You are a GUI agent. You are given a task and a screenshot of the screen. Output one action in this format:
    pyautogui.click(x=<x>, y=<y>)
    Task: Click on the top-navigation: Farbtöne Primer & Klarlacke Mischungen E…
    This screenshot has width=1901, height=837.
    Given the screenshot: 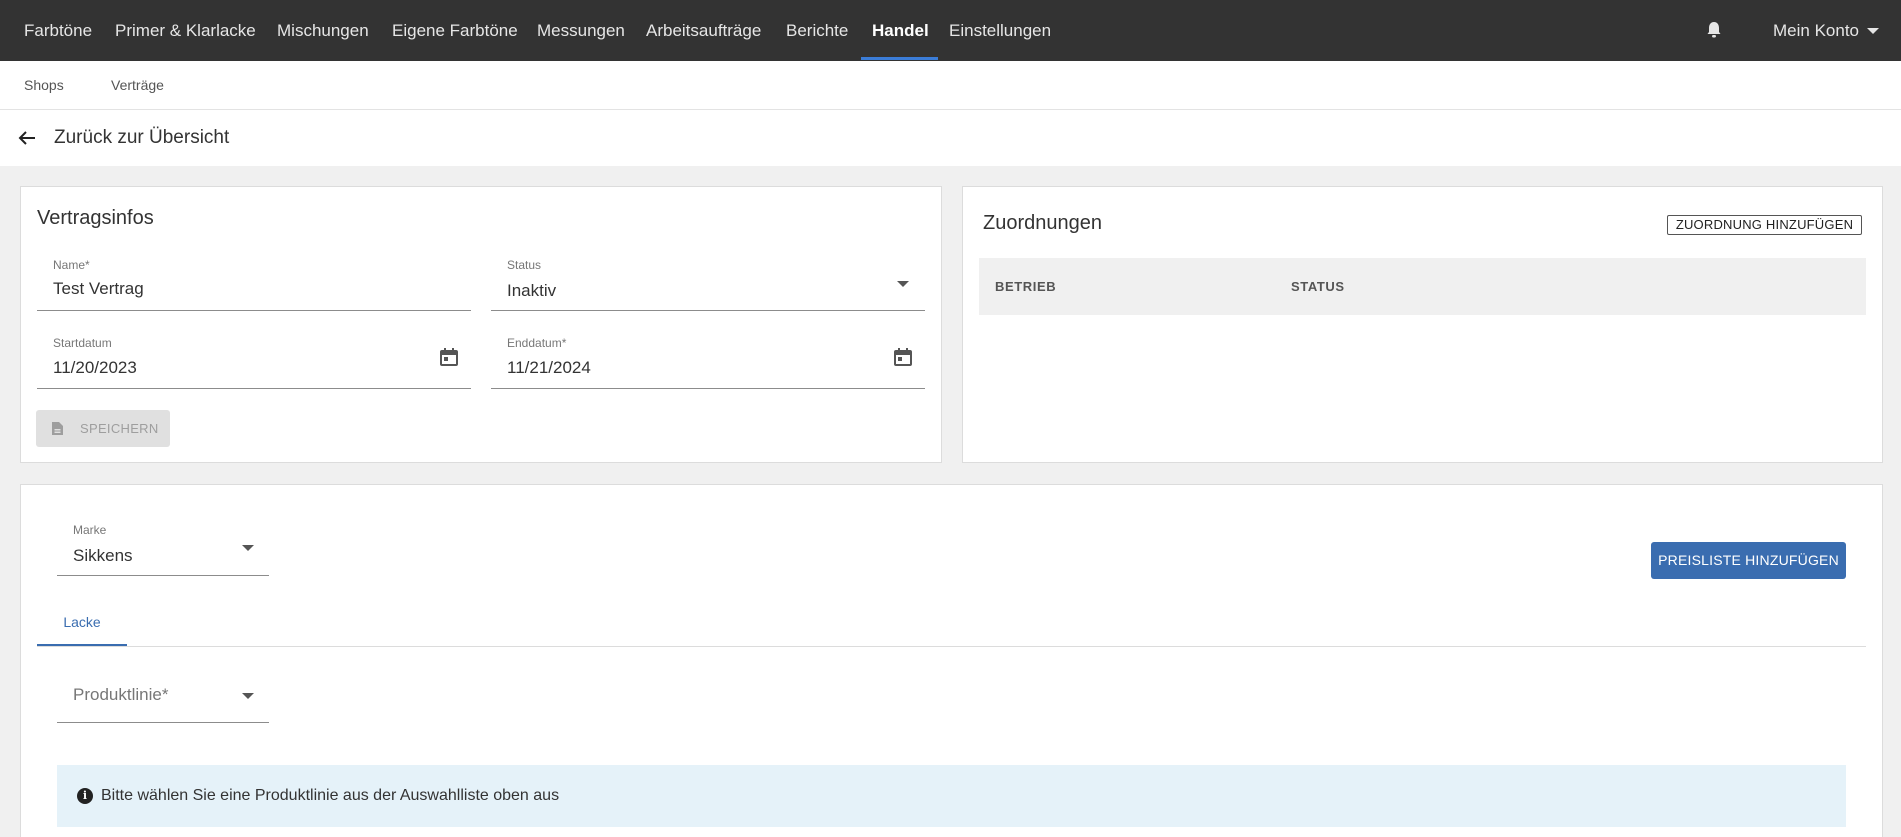 What is the action you would take?
    pyautogui.click(x=950, y=30)
    